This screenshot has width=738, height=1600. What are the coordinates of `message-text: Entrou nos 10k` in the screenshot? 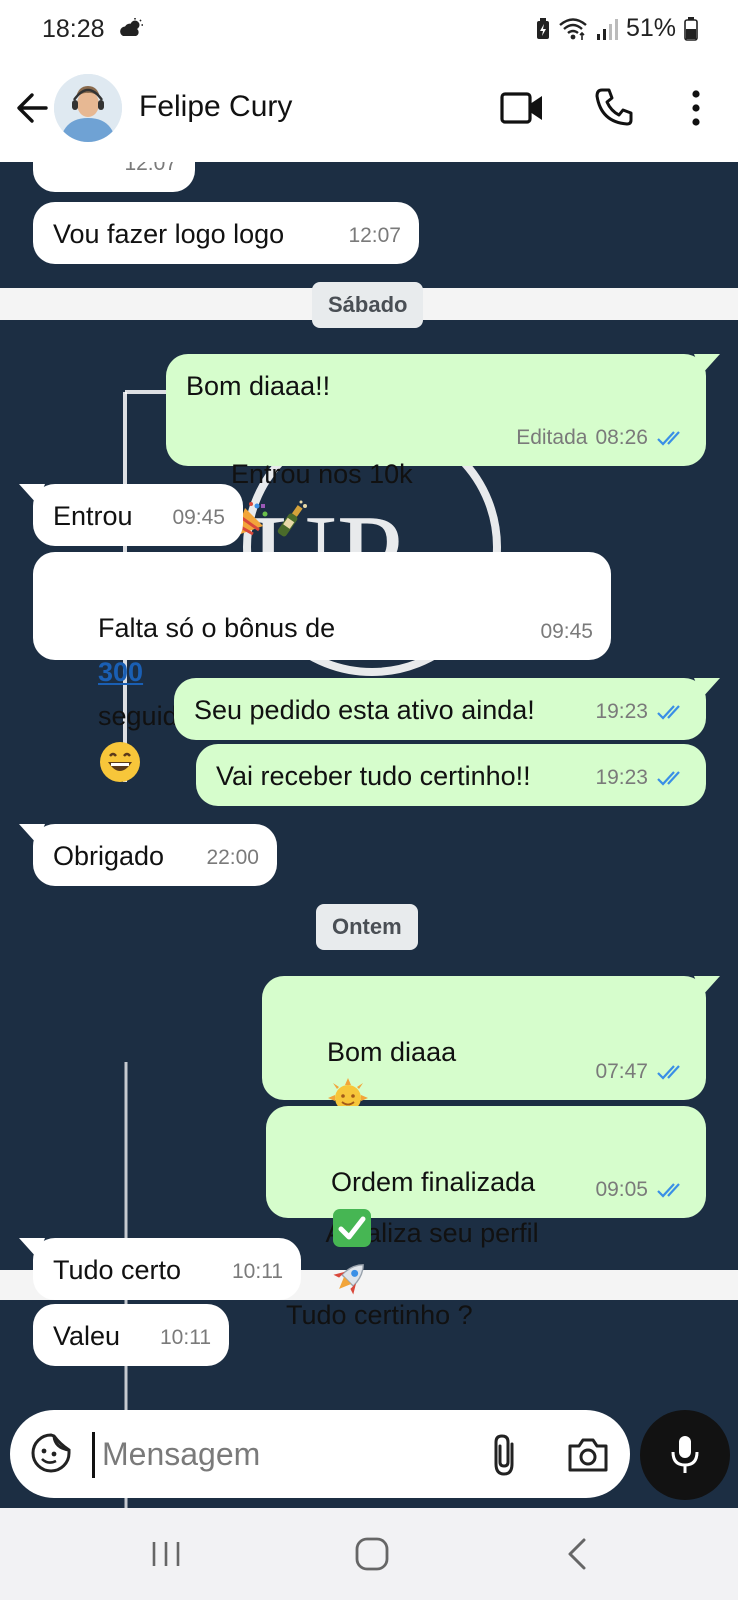 It's located at (322, 474).